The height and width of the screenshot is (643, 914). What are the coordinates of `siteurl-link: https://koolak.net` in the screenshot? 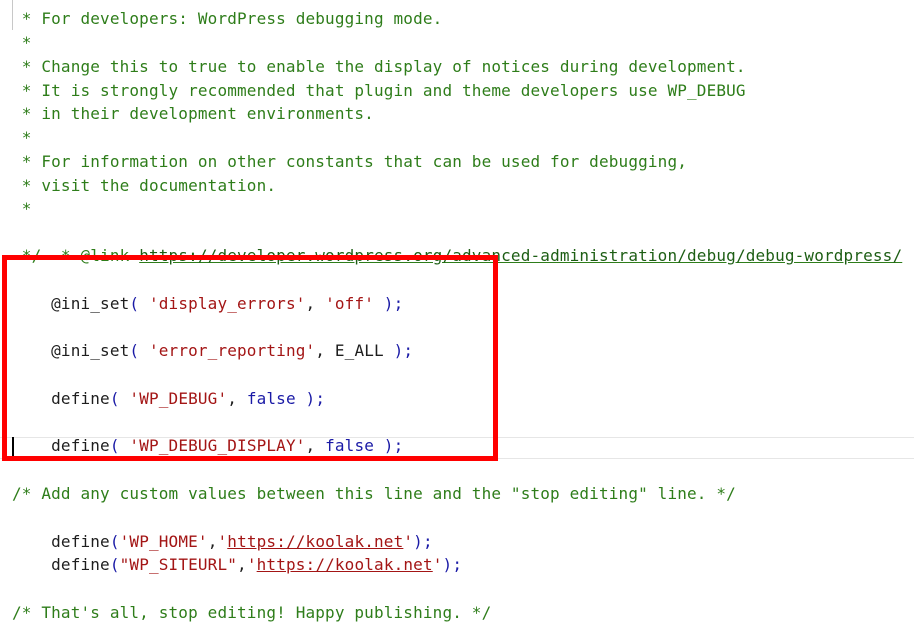 It's located at (345, 564).